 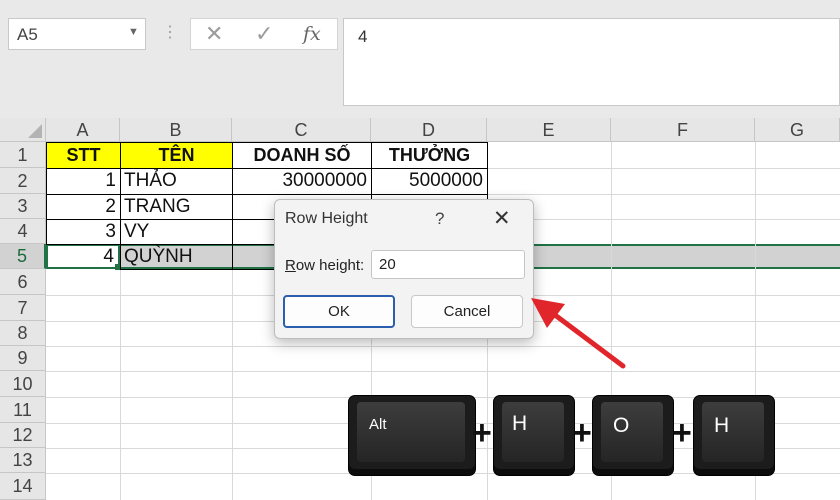 I want to click on enter-entry-icon: ✓, so click(x=264, y=34).